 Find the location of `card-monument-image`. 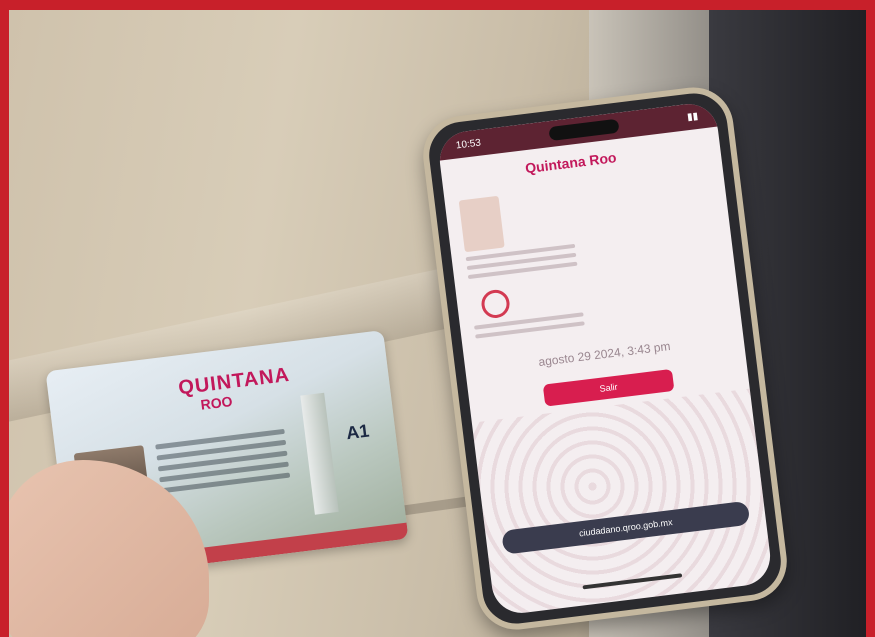

card-monument-image is located at coordinates (319, 453).